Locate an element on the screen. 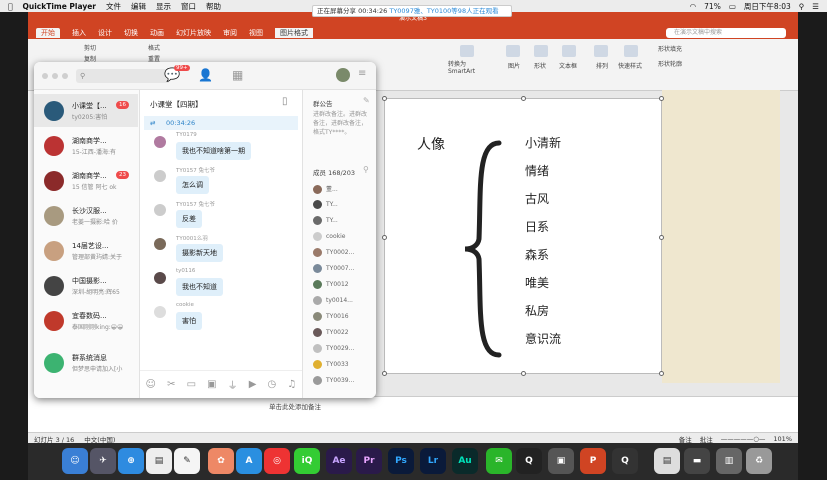 Image resolution: width=827 pixels, height=480 pixels. slide-title: 人像 is located at coordinates (431, 144).